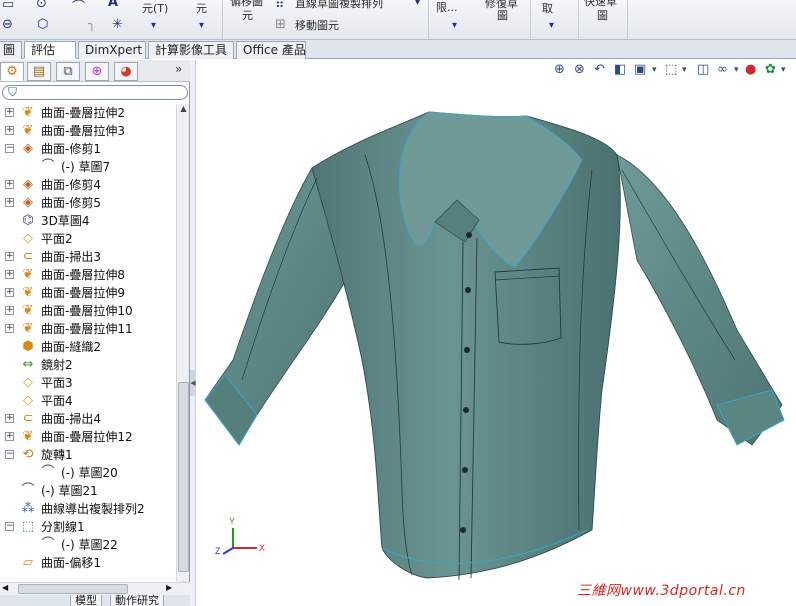 The width and height of the screenshot is (796, 606). I want to click on tree-item: ⌒ (-) 草圖21, so click(88, 491).